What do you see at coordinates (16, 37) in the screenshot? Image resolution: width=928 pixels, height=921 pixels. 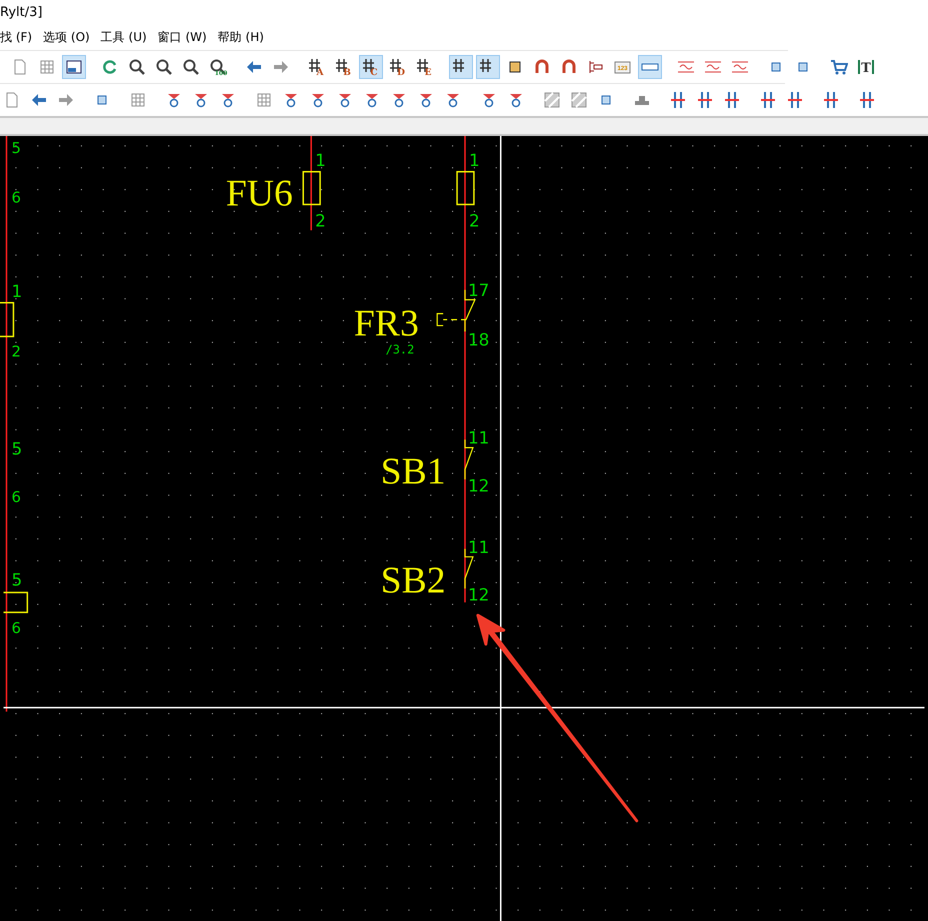 I see `menu-item: 找 (F)` at bounding box center [16, 37].